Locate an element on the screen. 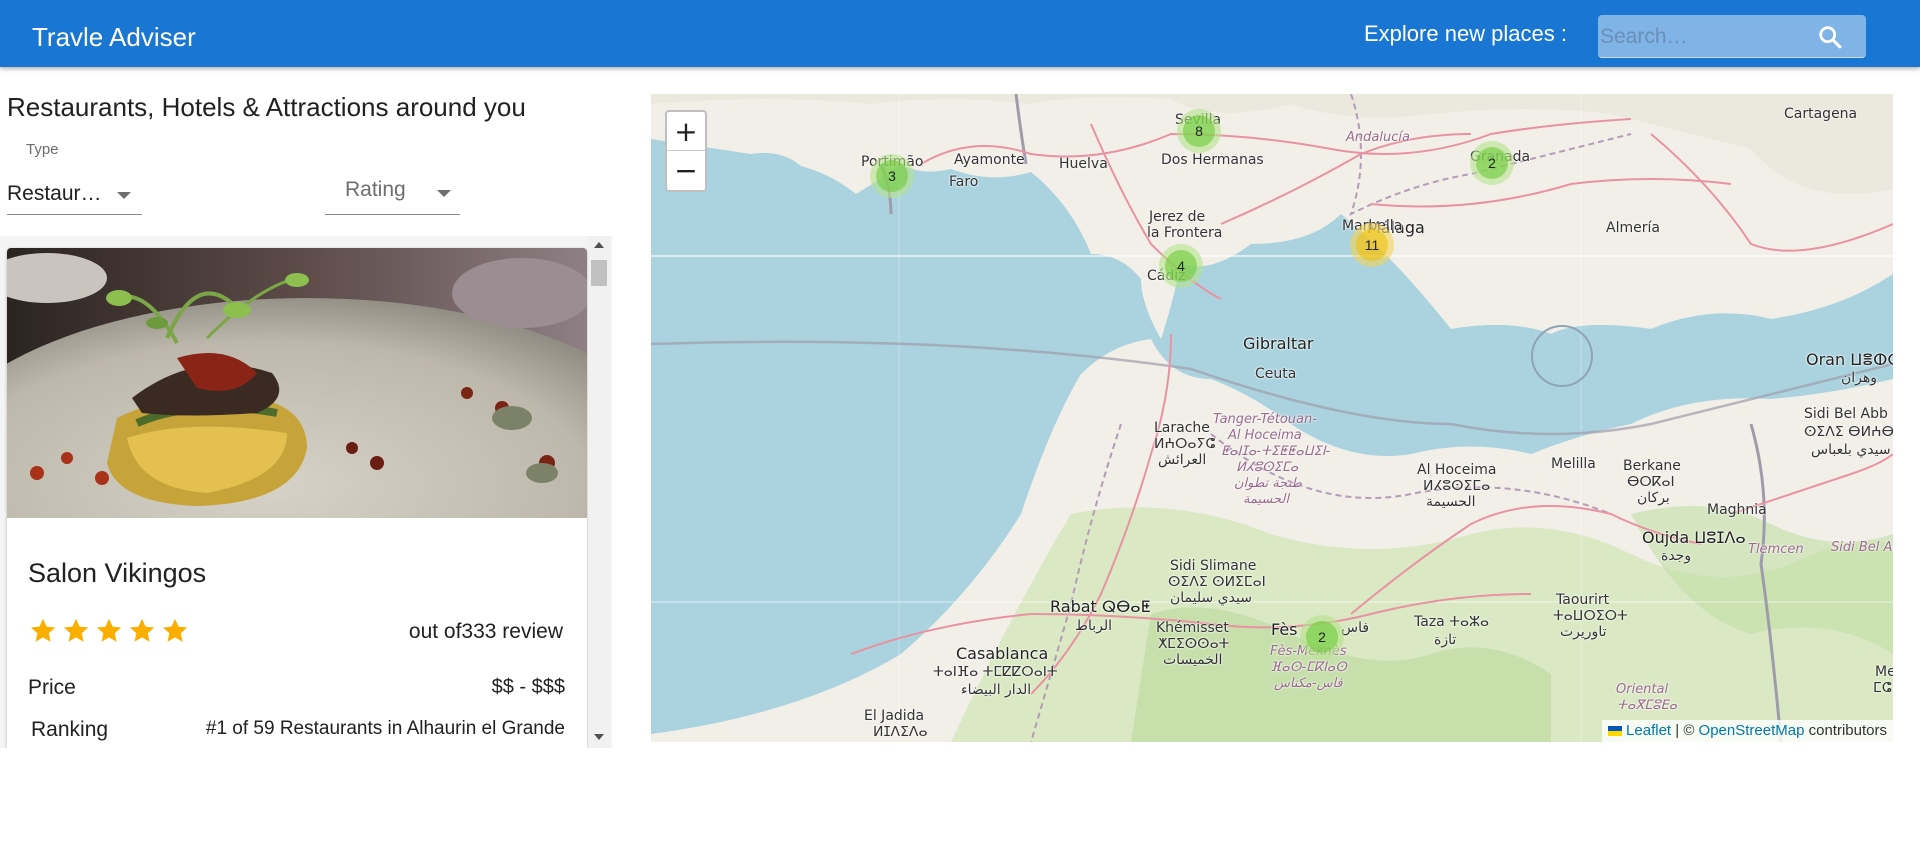 The height and width of the screenshot is (856, 1920). scroll-down-icon is located at coordinates (599, 737).